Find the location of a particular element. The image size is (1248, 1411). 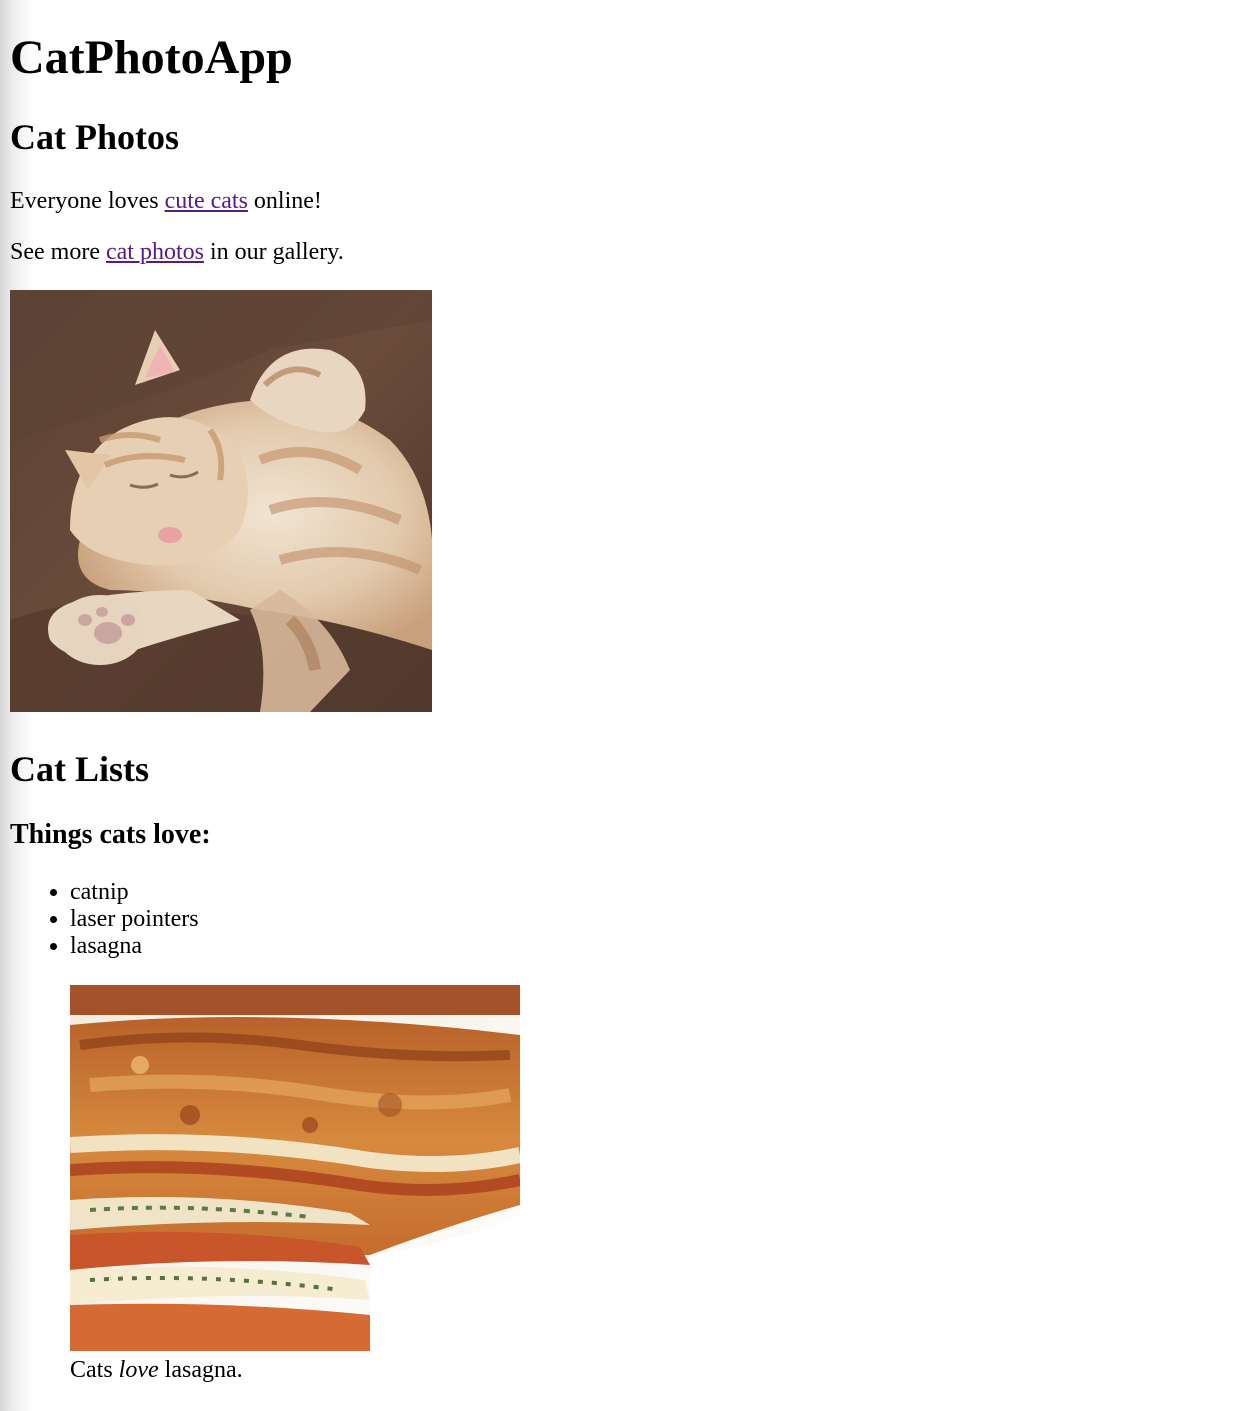

lasagna-figure: Cats love lasagna. is located at coordinates (295, 1184).